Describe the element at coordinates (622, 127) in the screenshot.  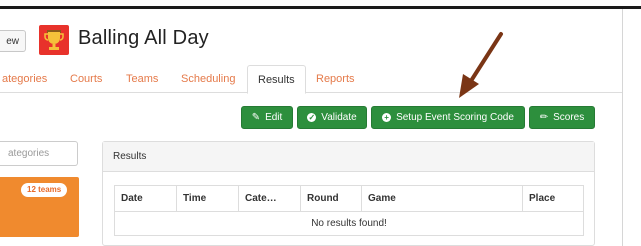
I see `right-border` at that location.